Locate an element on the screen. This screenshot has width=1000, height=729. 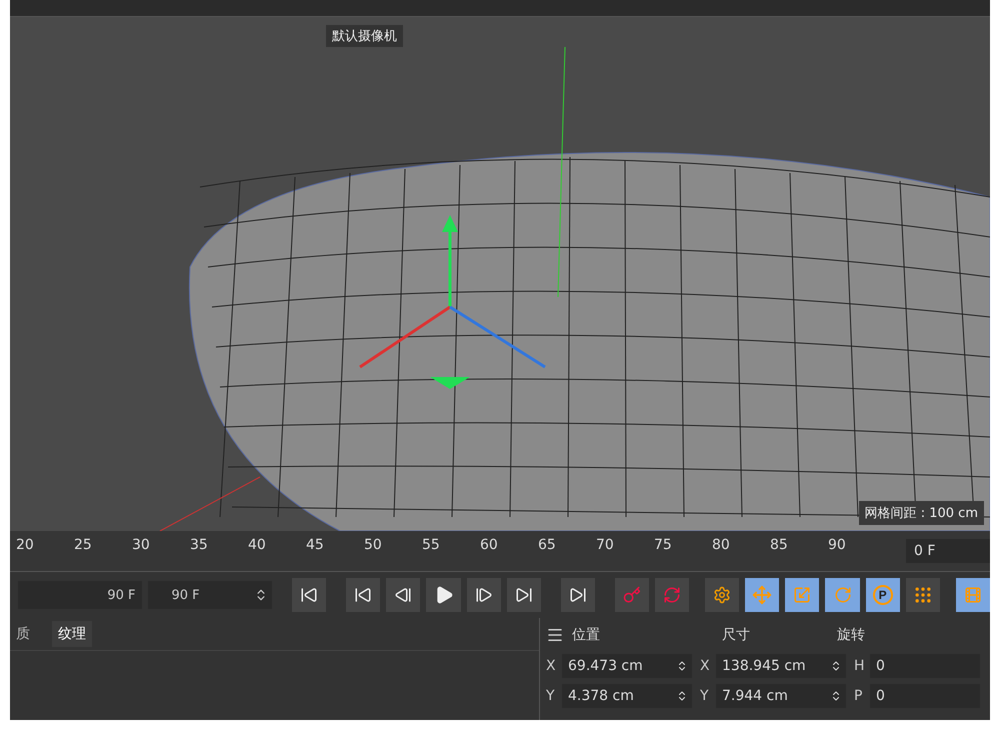
panel-tab: 质 is located at coordinates (23, 634).